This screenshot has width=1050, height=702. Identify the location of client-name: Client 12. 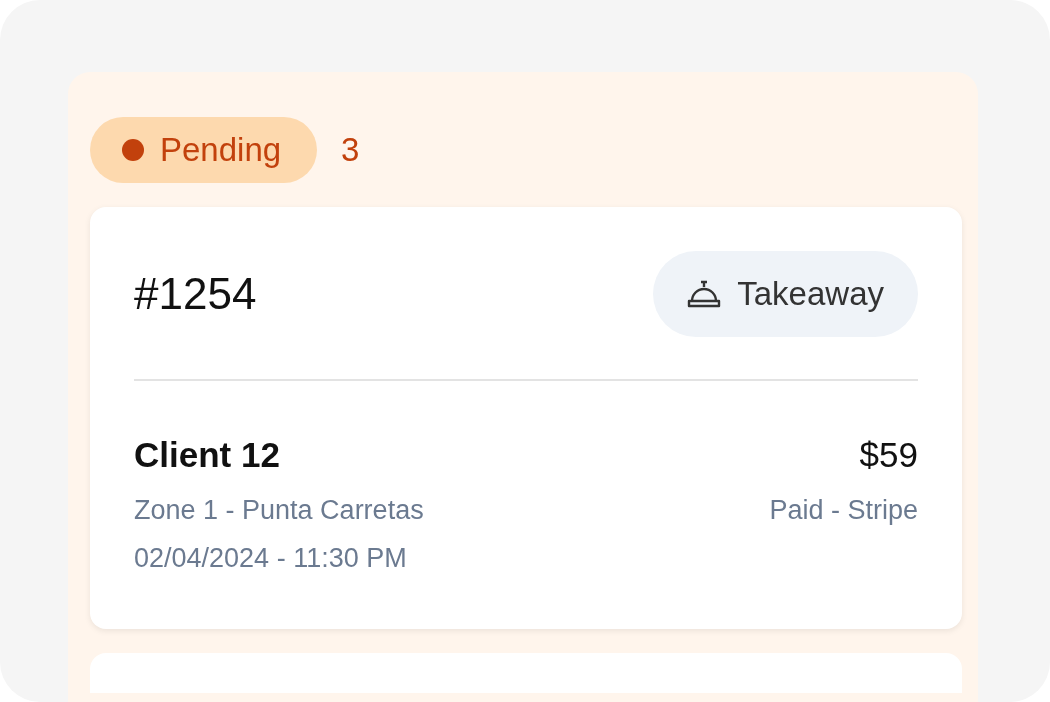
(207, 455).